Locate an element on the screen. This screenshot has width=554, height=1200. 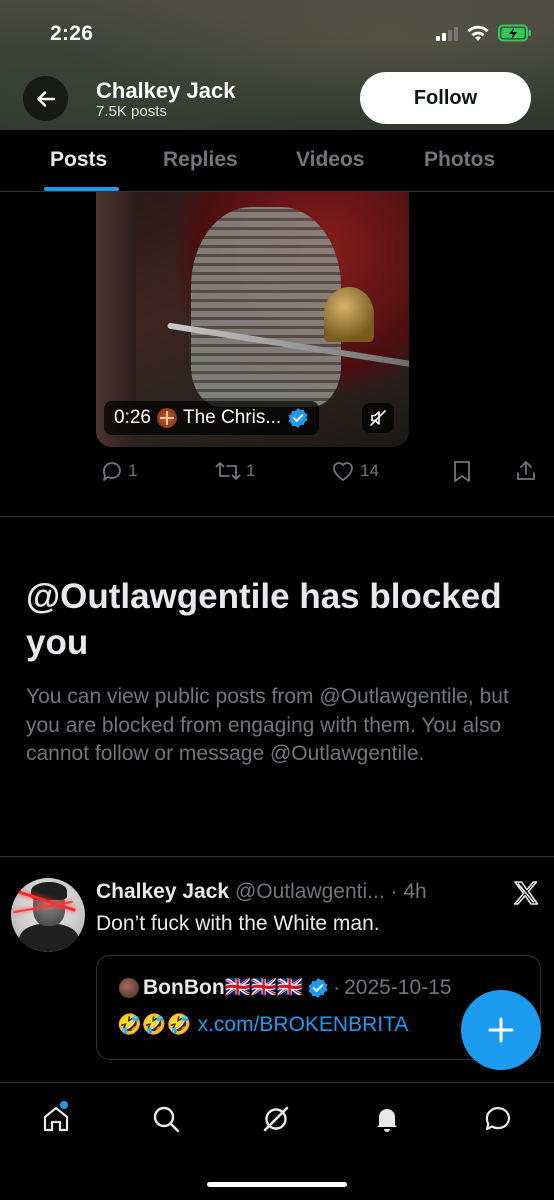
status-bar: 2:26 is located at coordinates (277, 35).